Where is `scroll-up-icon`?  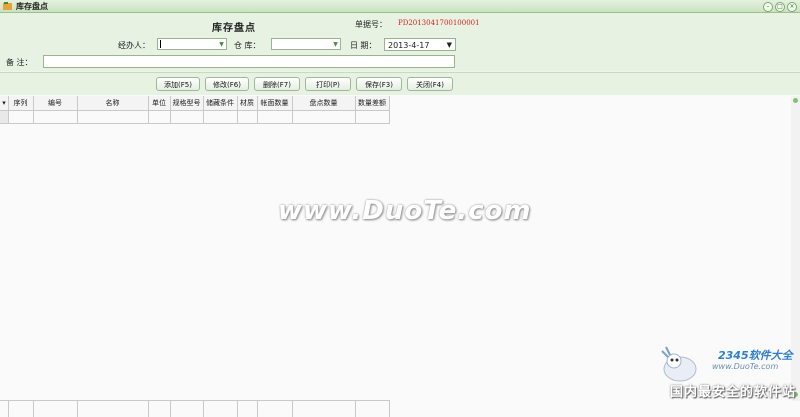
scroll-up-icon is located at coordinates (795, 100).